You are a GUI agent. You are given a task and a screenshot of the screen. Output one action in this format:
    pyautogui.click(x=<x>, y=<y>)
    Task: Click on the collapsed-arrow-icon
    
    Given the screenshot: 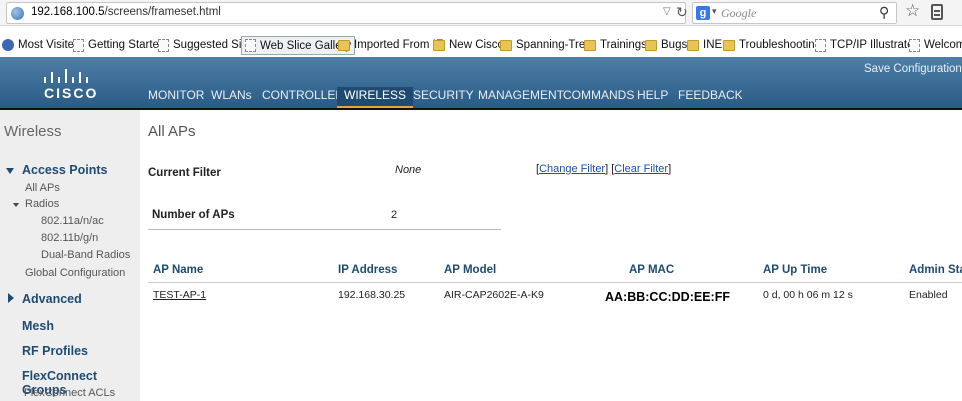 What is the action you would take?
    pyautogui.click(x=11, y=298)
    